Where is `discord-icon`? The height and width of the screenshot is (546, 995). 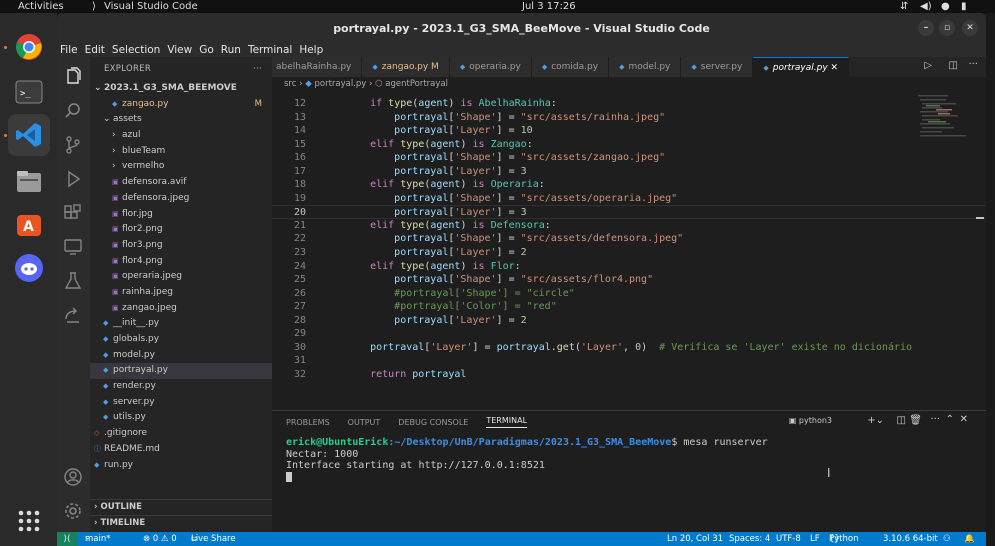
discord-icon is located at coordinates (29, 268).